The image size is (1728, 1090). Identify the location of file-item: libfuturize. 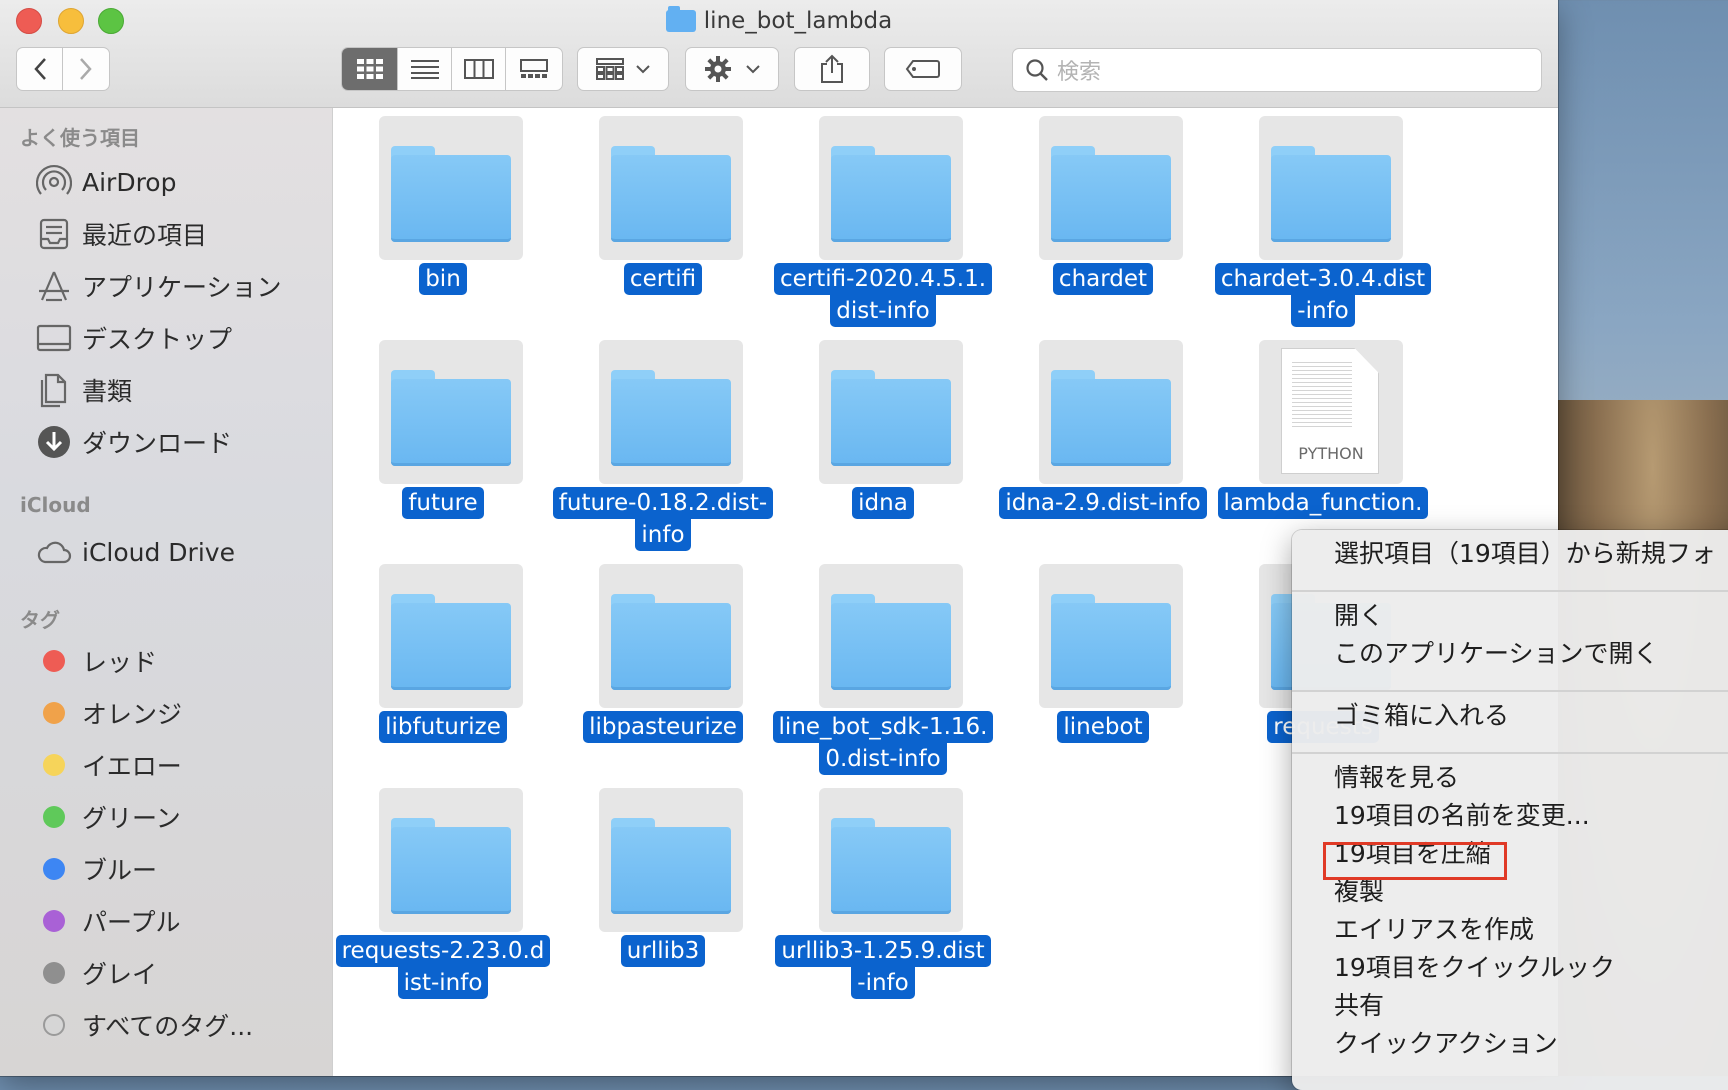
(443, 668).